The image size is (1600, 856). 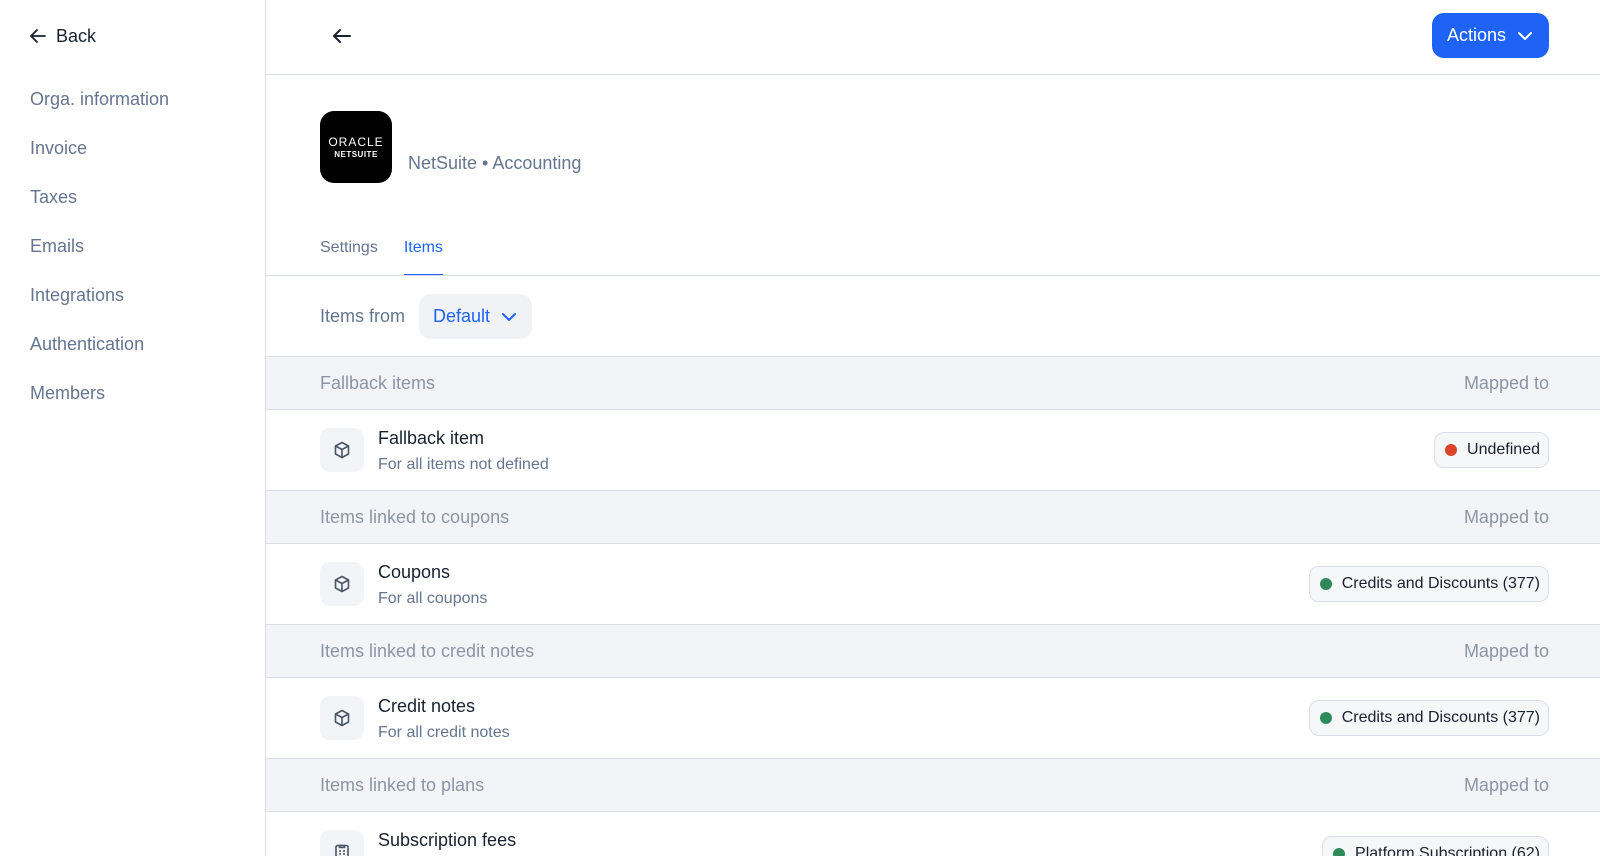 I want to click on section-header-credit-notes: Items linked to credit notes Mapped to, so click(x=933, y=651).